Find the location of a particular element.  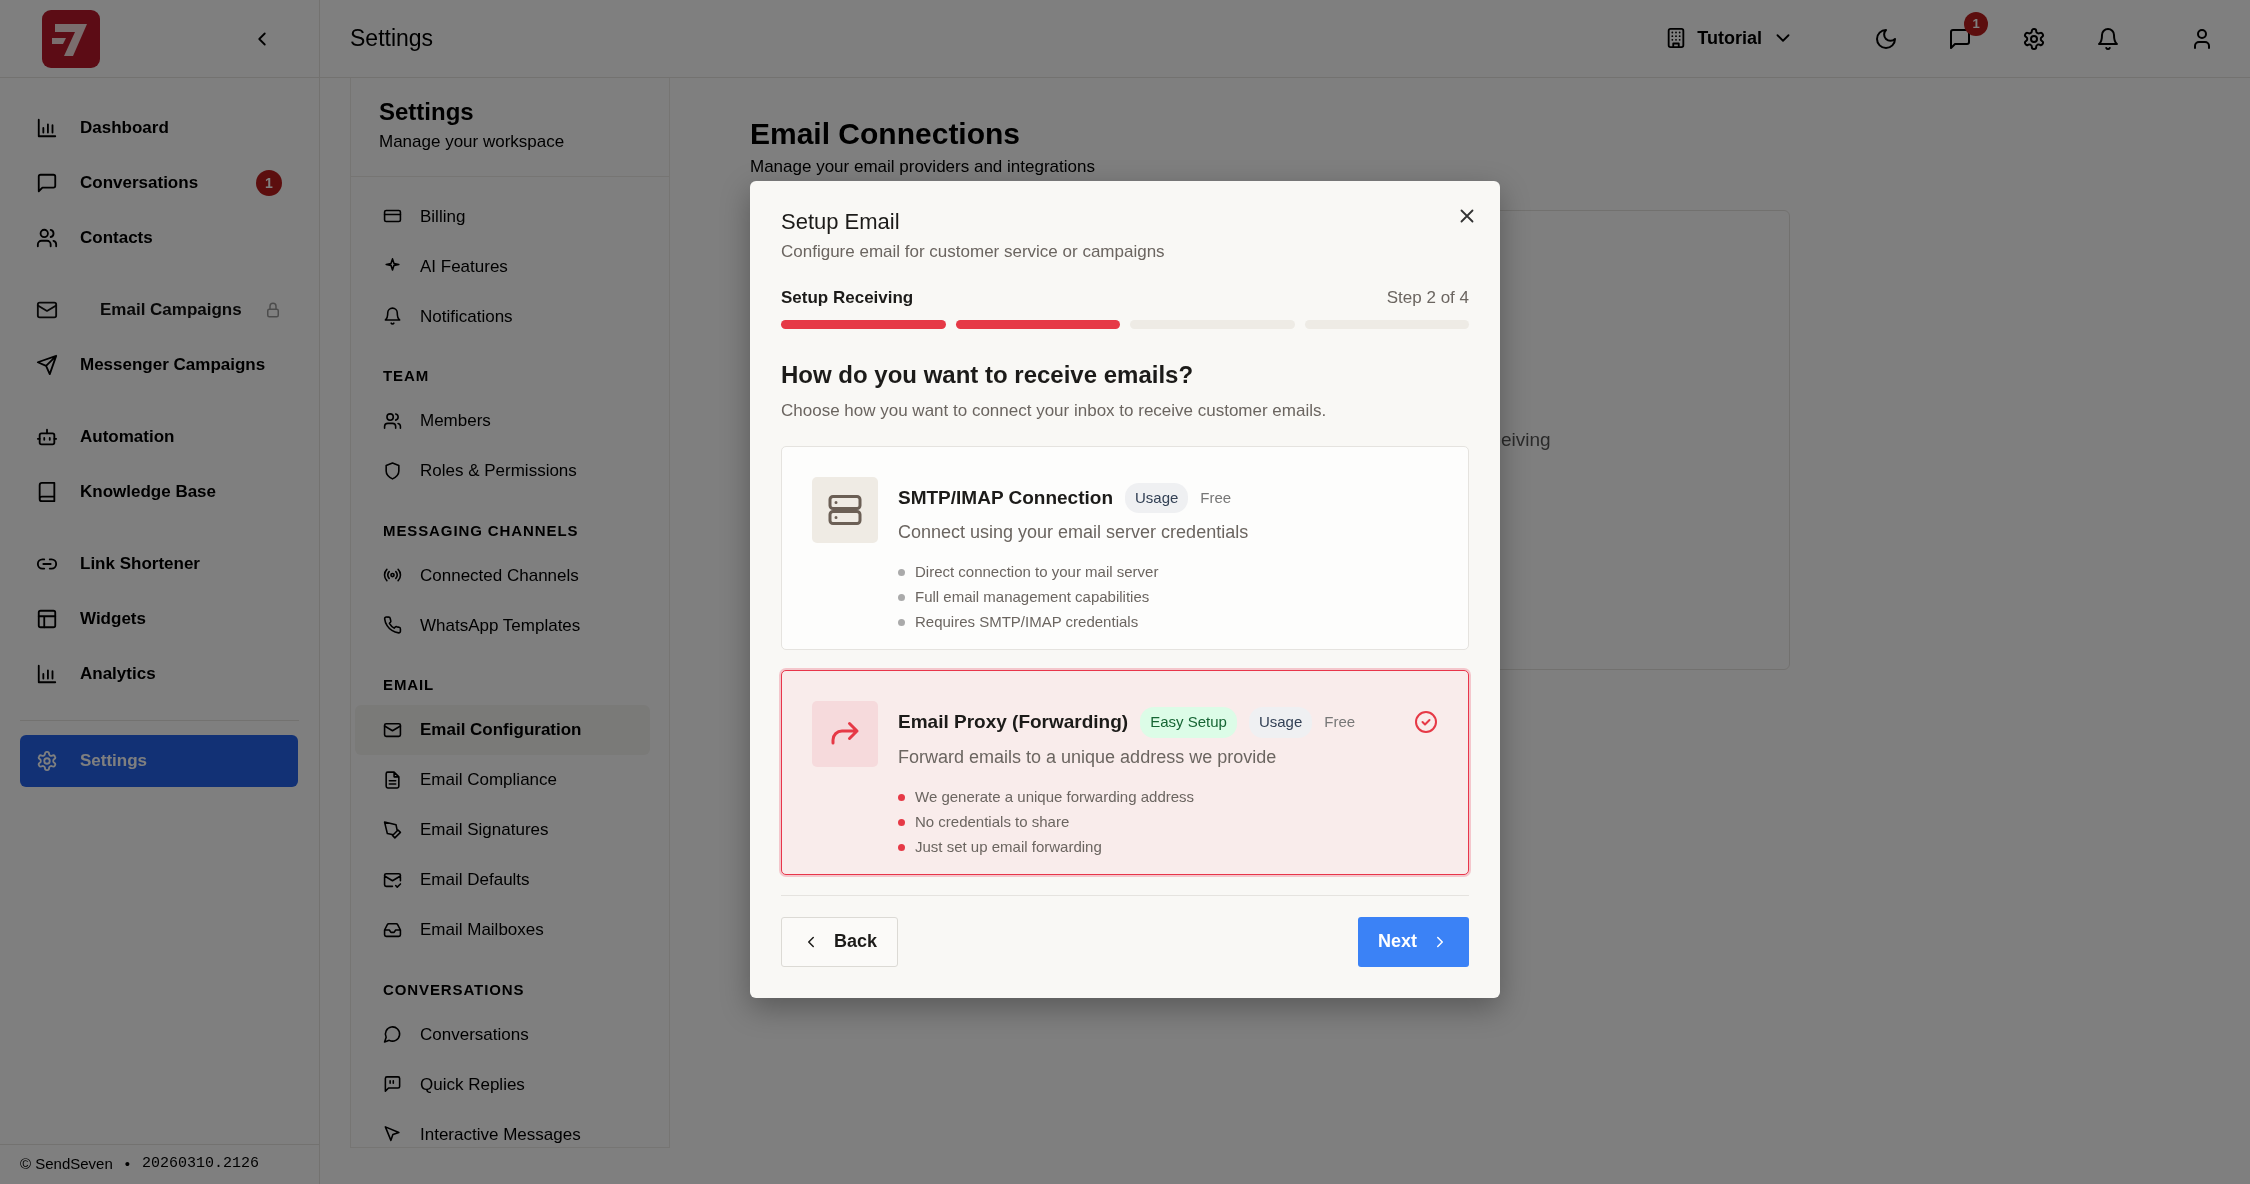

settings-nav-item: Quick Replies is located at coordinates (502, 1084).